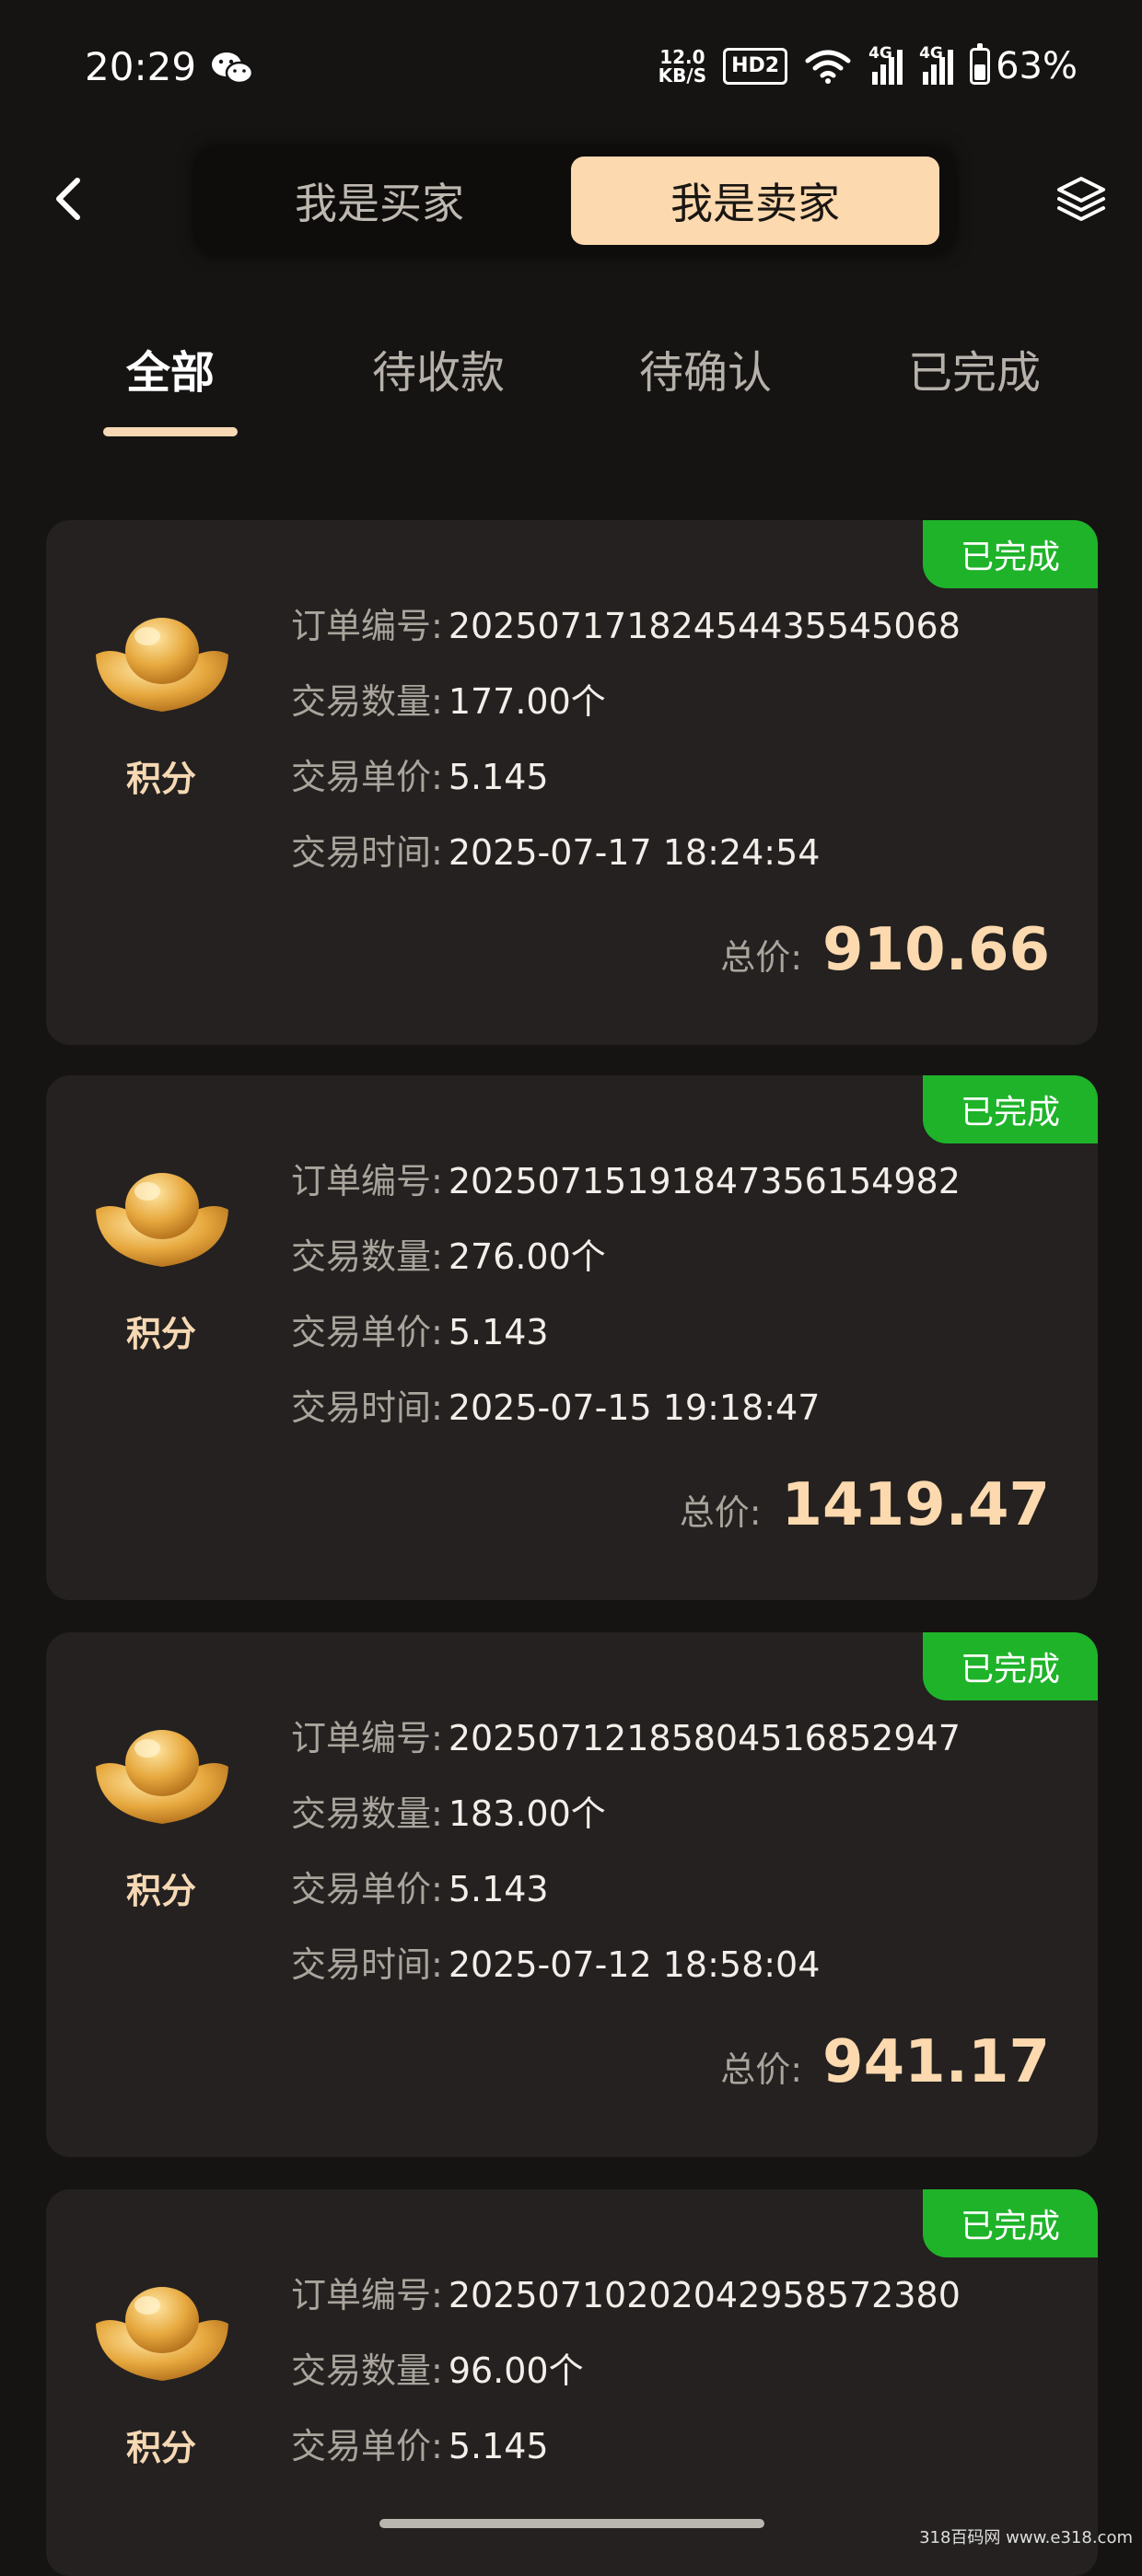 This screenshot has width=1142, height=2576. I want to click on tab-pending-confirm: 待确认, so click(705, 368).